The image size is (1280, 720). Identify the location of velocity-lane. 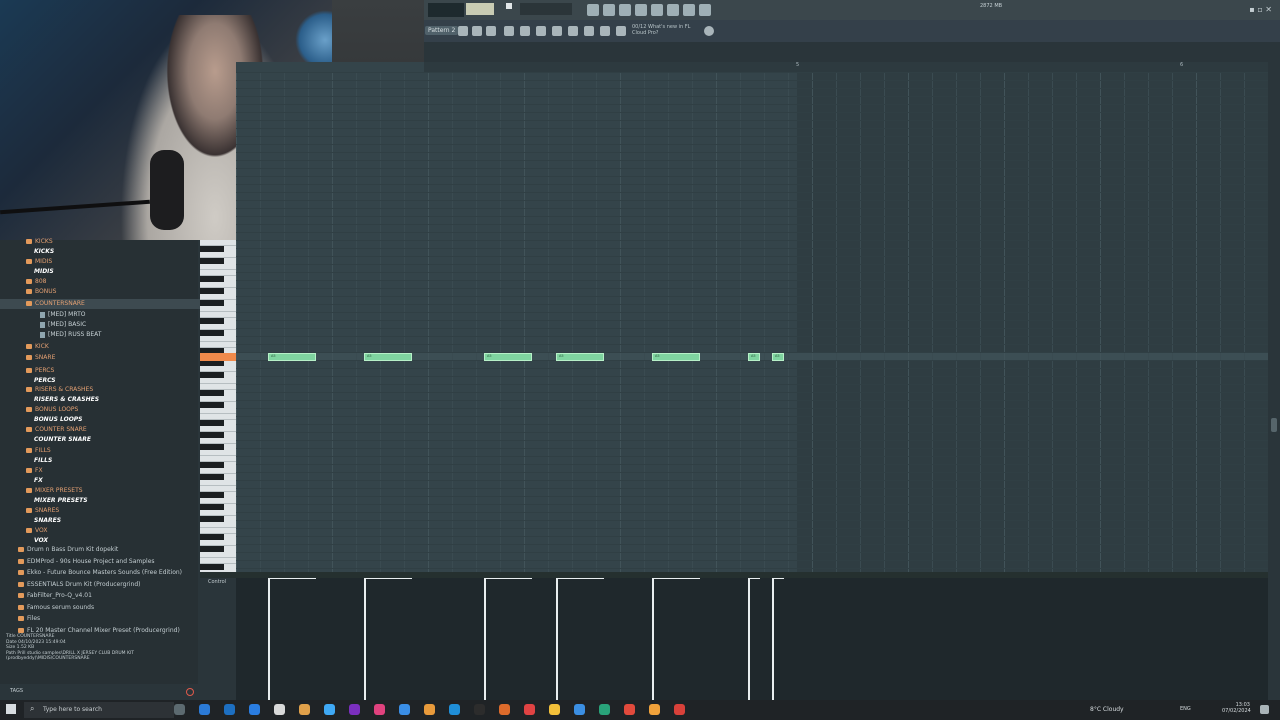
(752, 639).